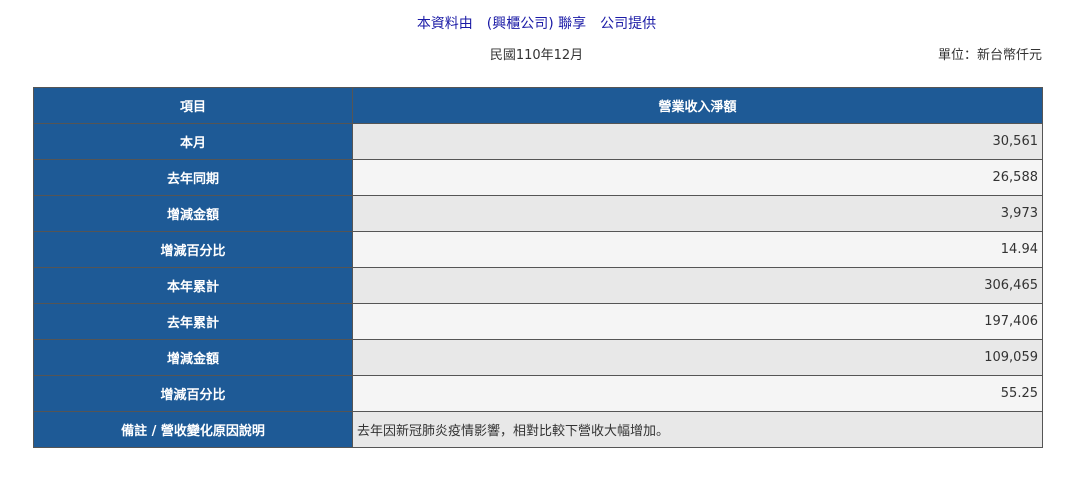 Image resolution: width=1073 pixels, height=477 pixels. Describe the element at coordinates (989, 55) in the screenshot. I see `currency-unit: 單位：新台幣仟元` at that location.